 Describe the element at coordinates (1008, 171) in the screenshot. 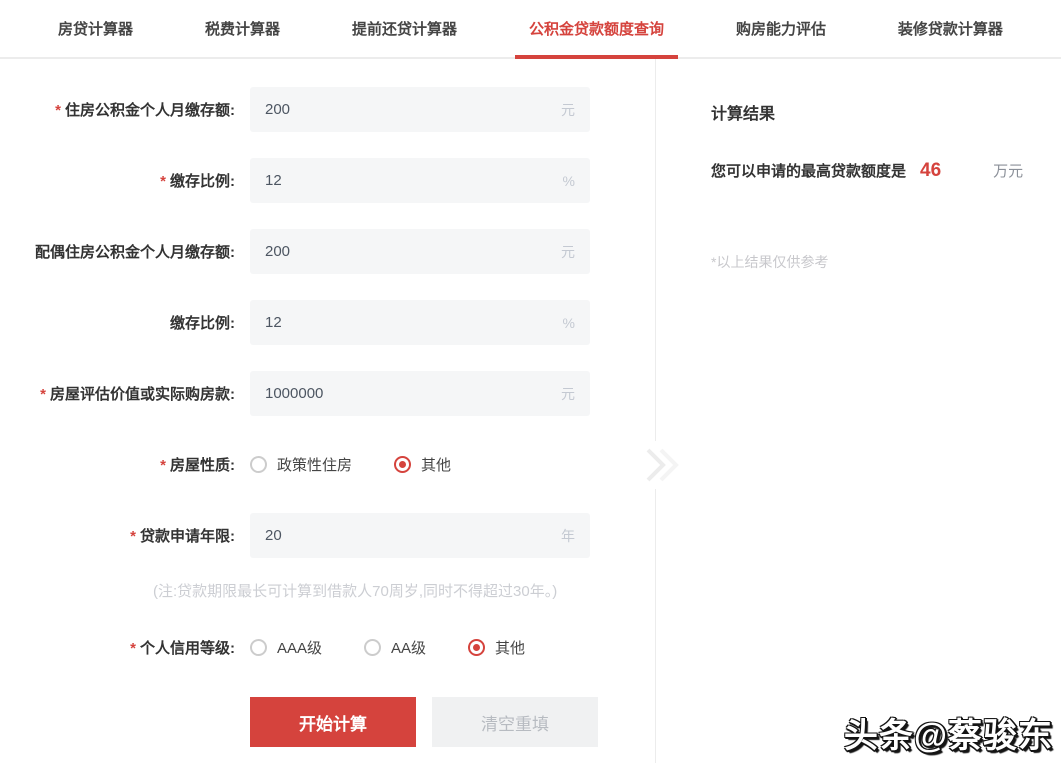

I see `unit-wan-yuan: 万元` at that location.